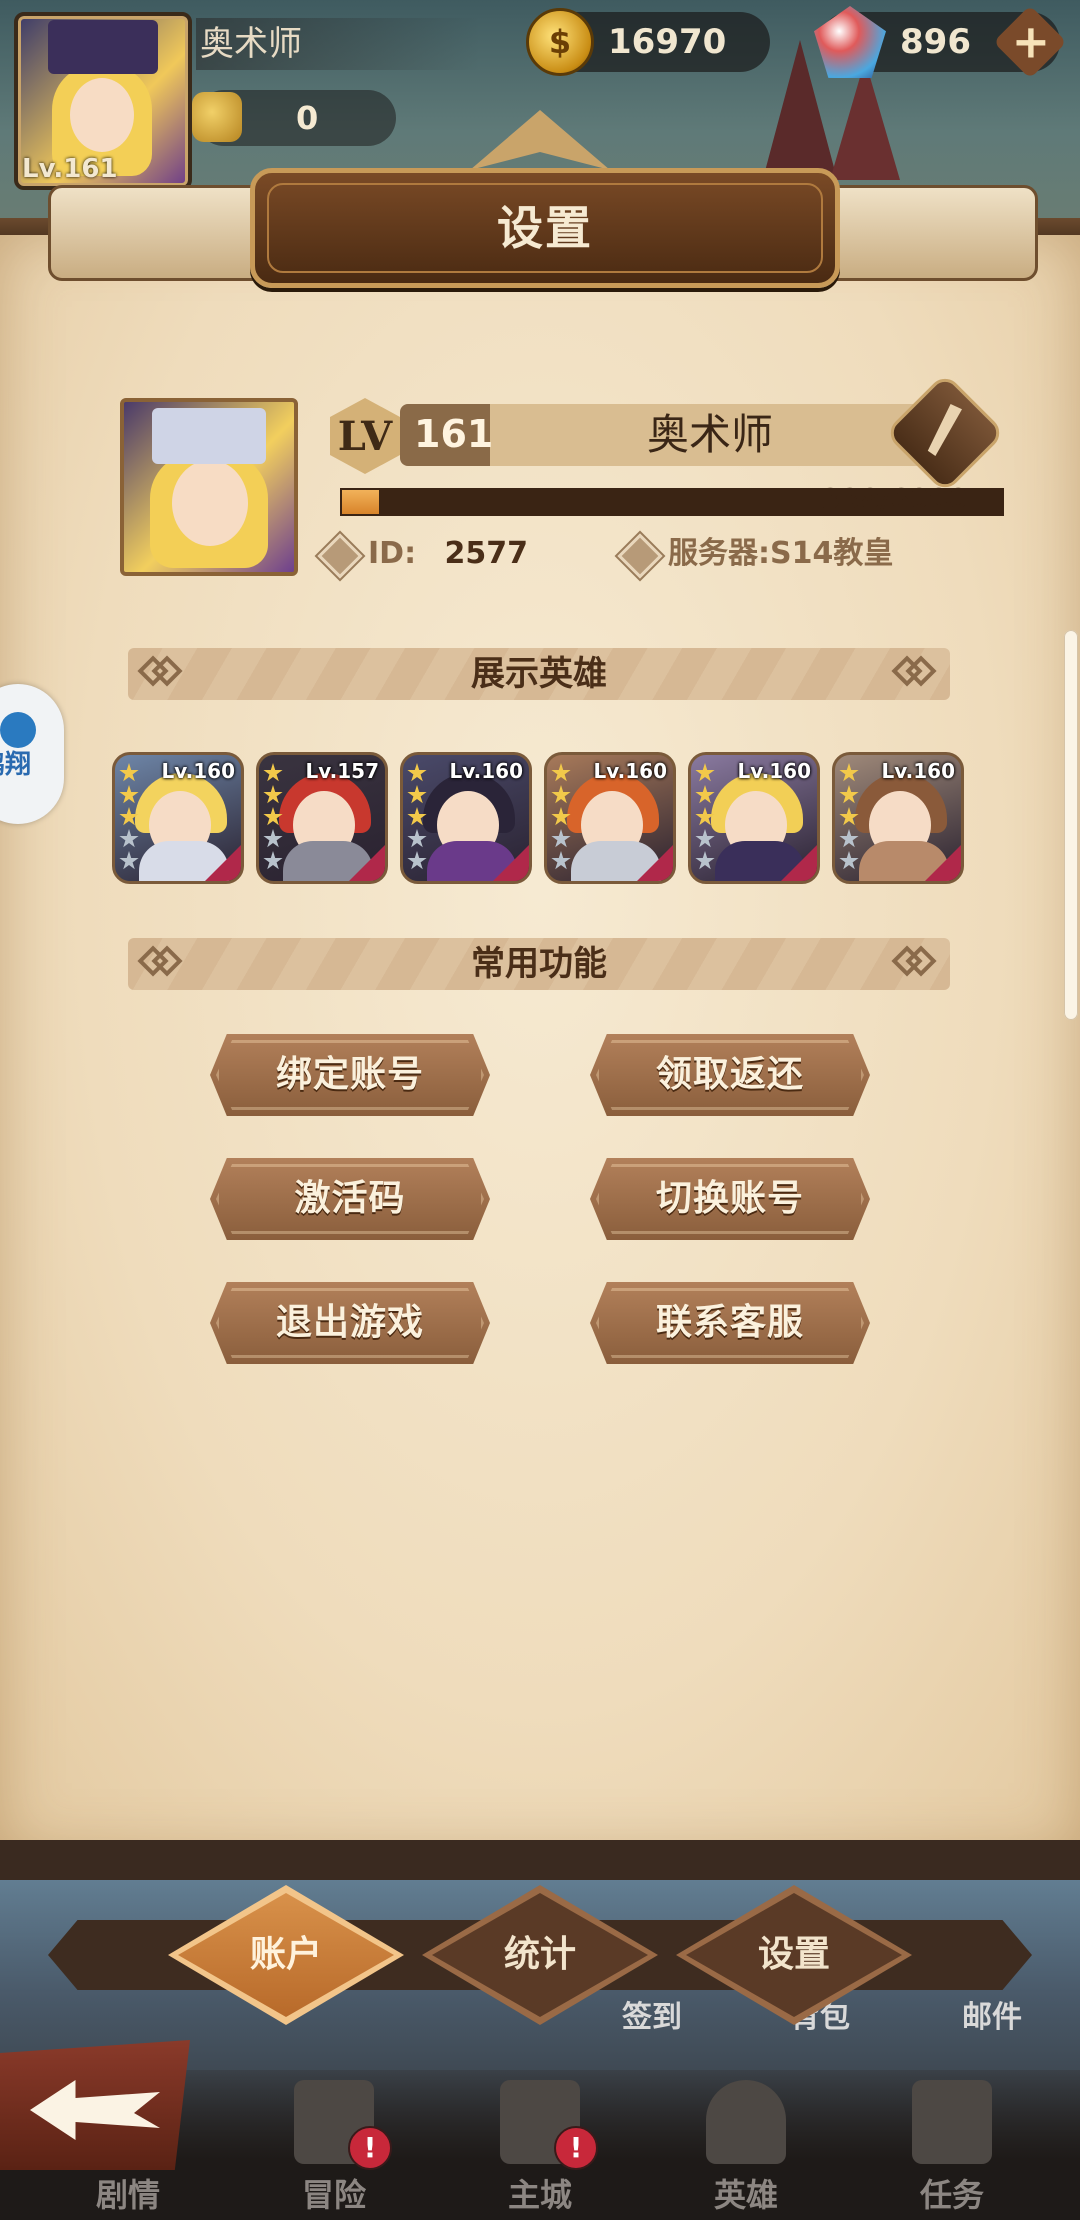  I want to click on nav-main-city: ! 主城, so click(540, 2145).